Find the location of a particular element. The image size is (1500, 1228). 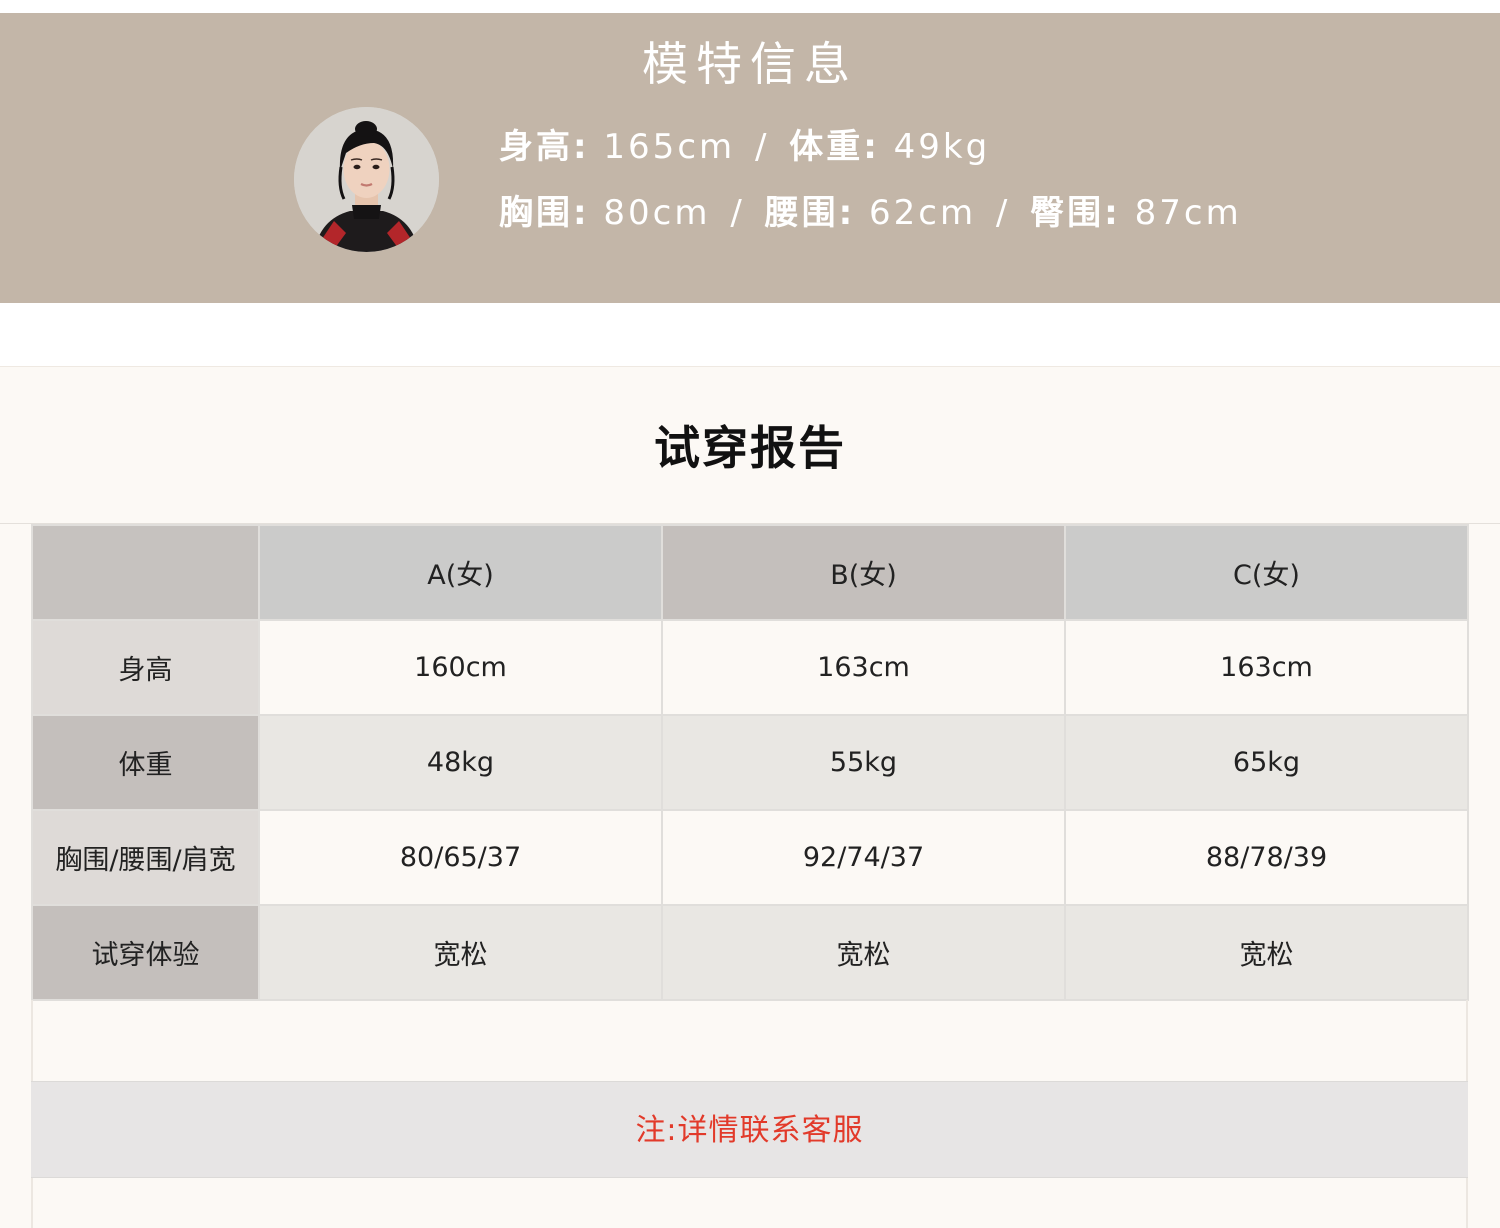

weight-label: 体重: is located at coordinates (834, 147).